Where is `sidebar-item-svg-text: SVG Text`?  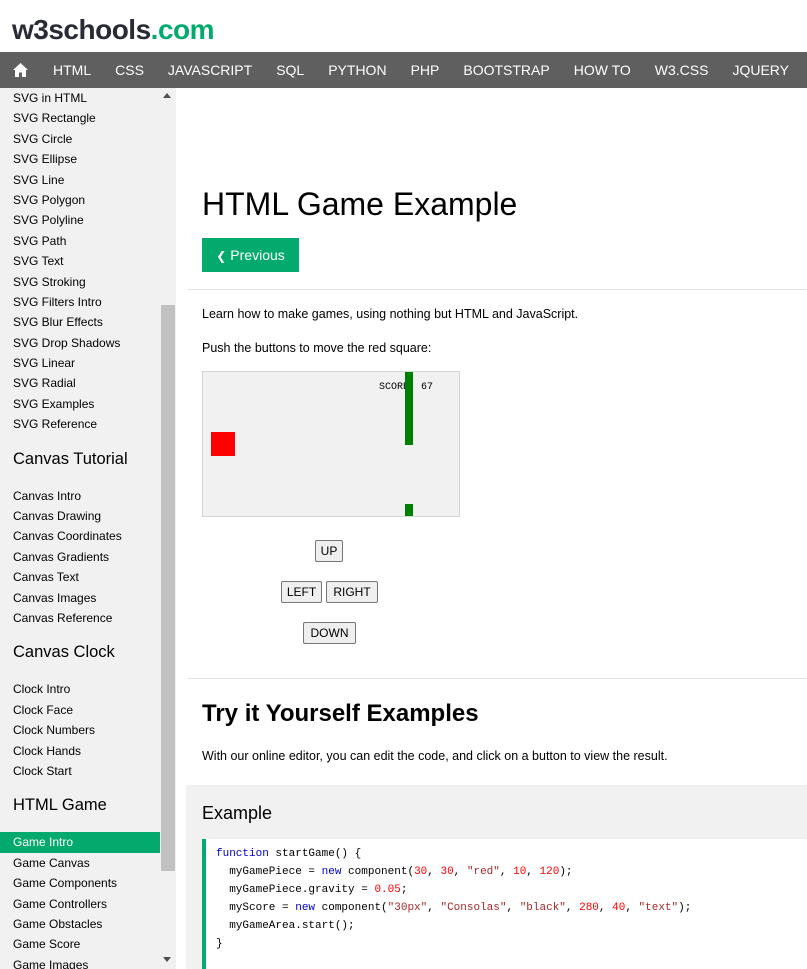
sidebar-item-svg-text: SVG Text is located at coordinates (80, 261).